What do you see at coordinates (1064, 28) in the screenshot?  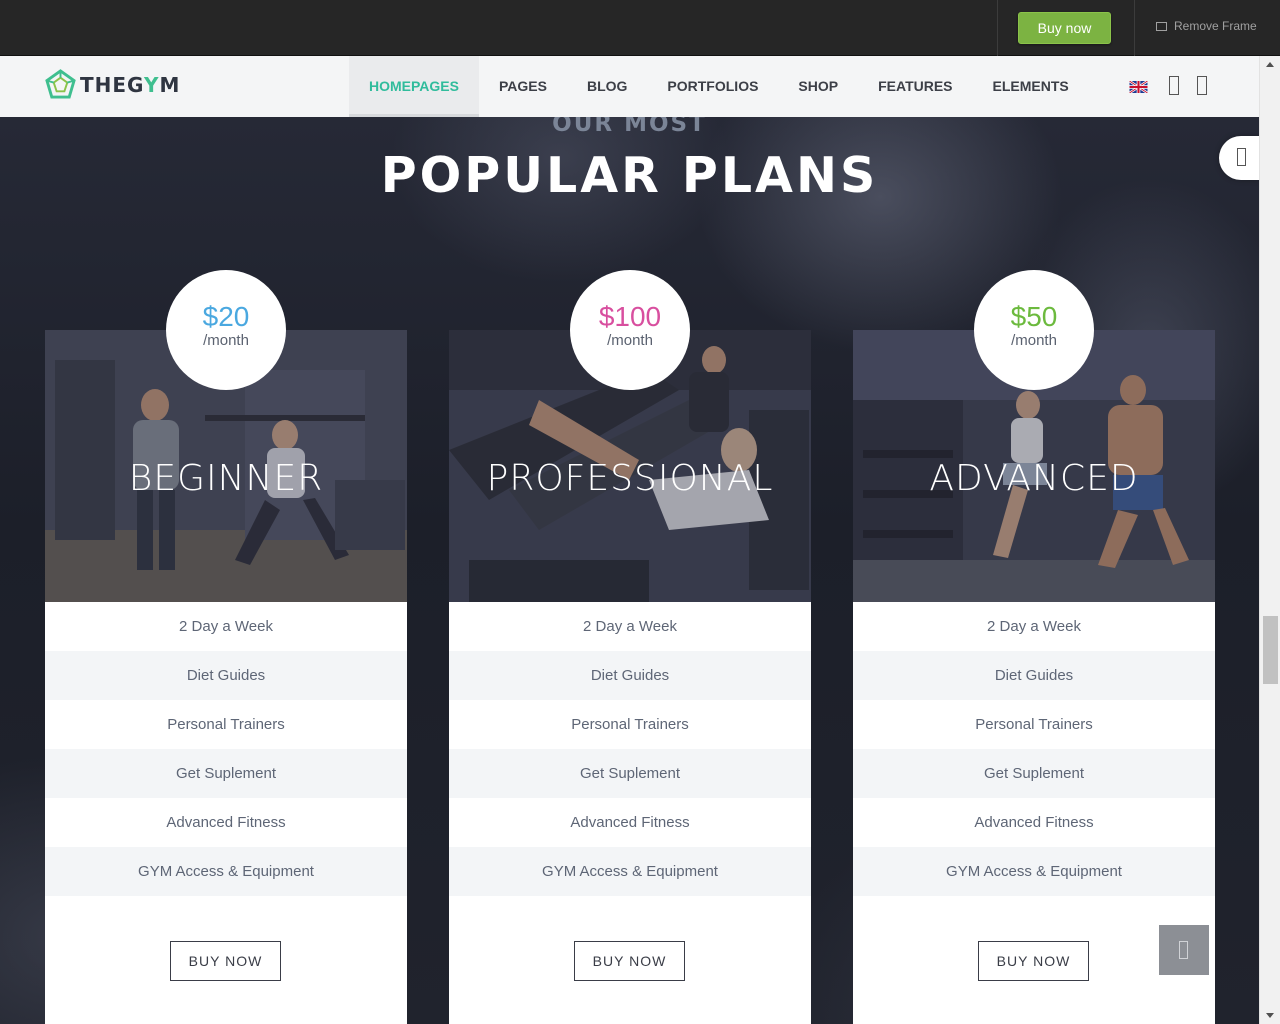 I see `buy-now-button: Buy now` at bounding box center [1064, 28].